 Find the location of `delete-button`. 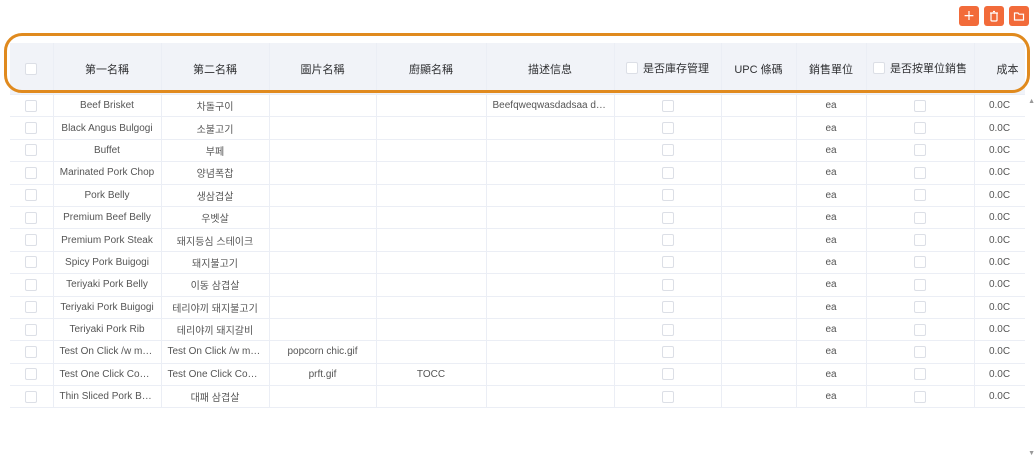

delete-button is located at coordinates (994, 16).